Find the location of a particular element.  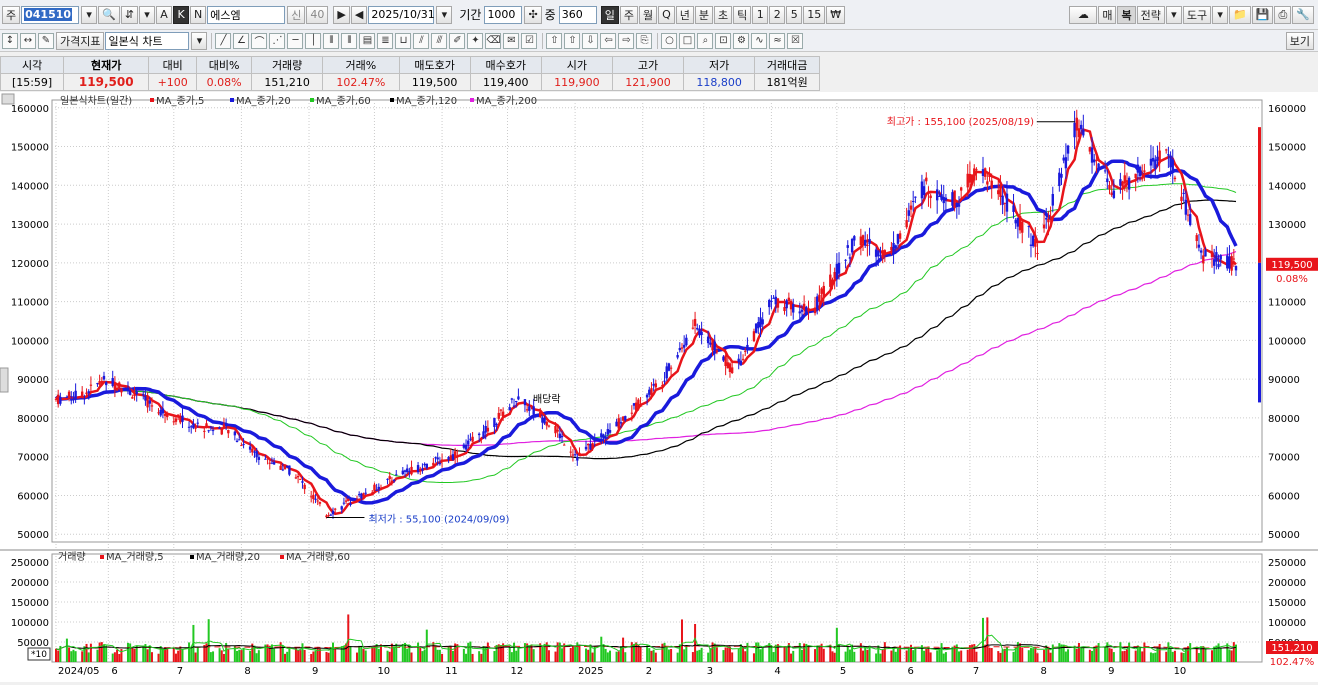

view-button: 보기 is located at coordinates (1299, 40).